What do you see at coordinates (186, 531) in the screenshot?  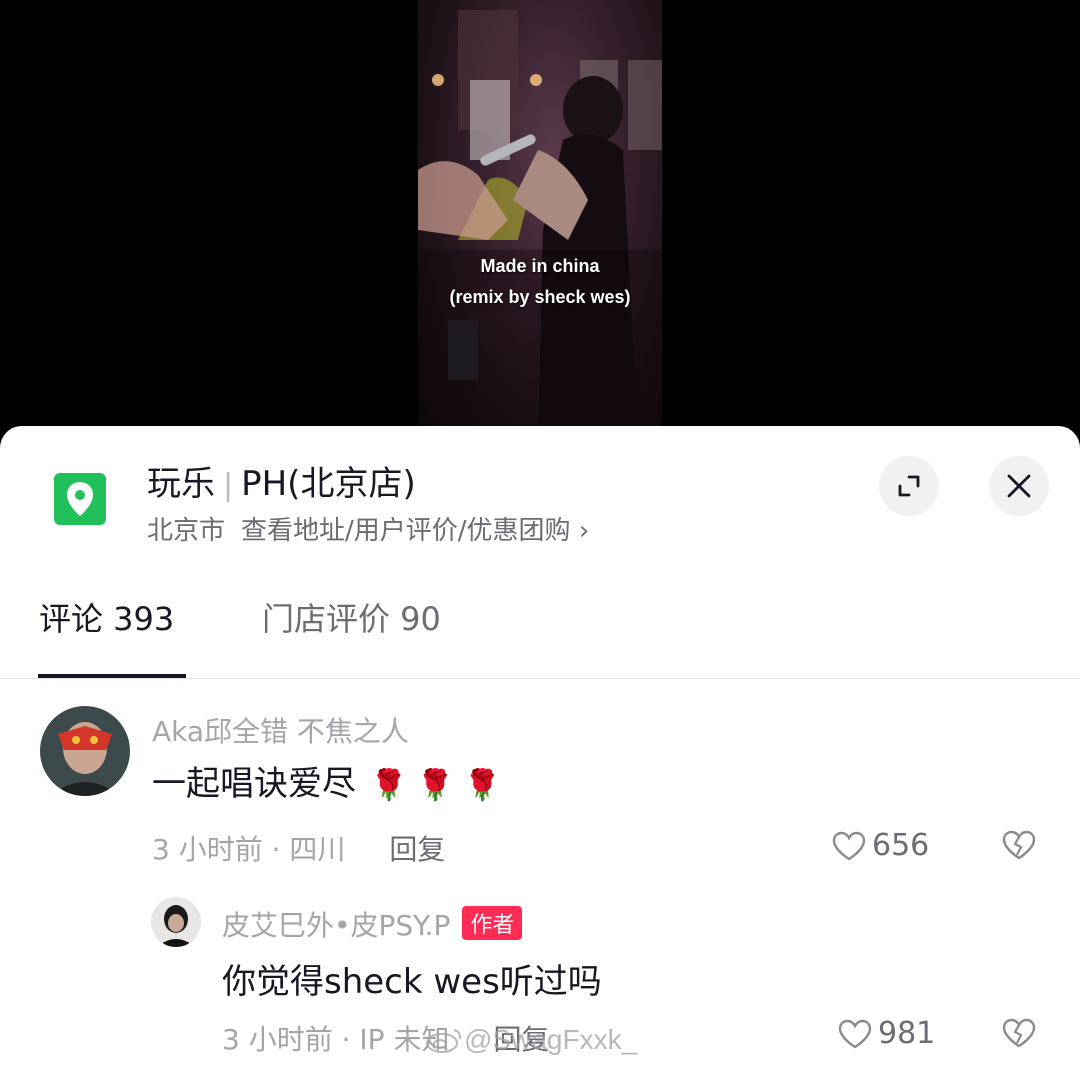 I see `location-city: 北京市` at bounding box center [186, 531].